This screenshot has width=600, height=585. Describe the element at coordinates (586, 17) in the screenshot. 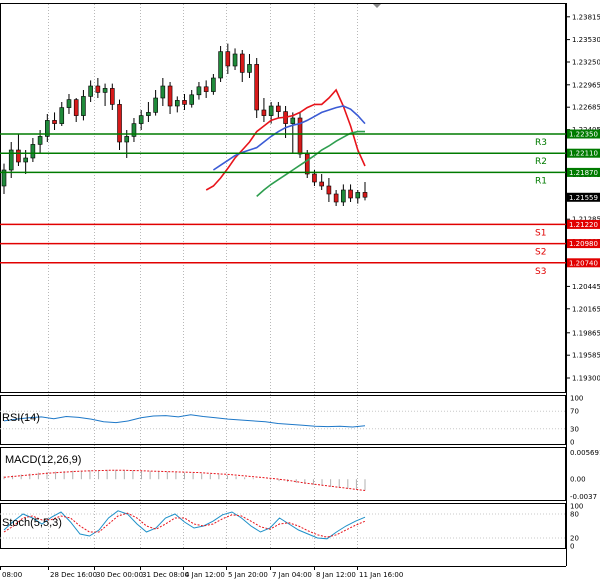

I see `price-tick-label: 1.23815` at that location.